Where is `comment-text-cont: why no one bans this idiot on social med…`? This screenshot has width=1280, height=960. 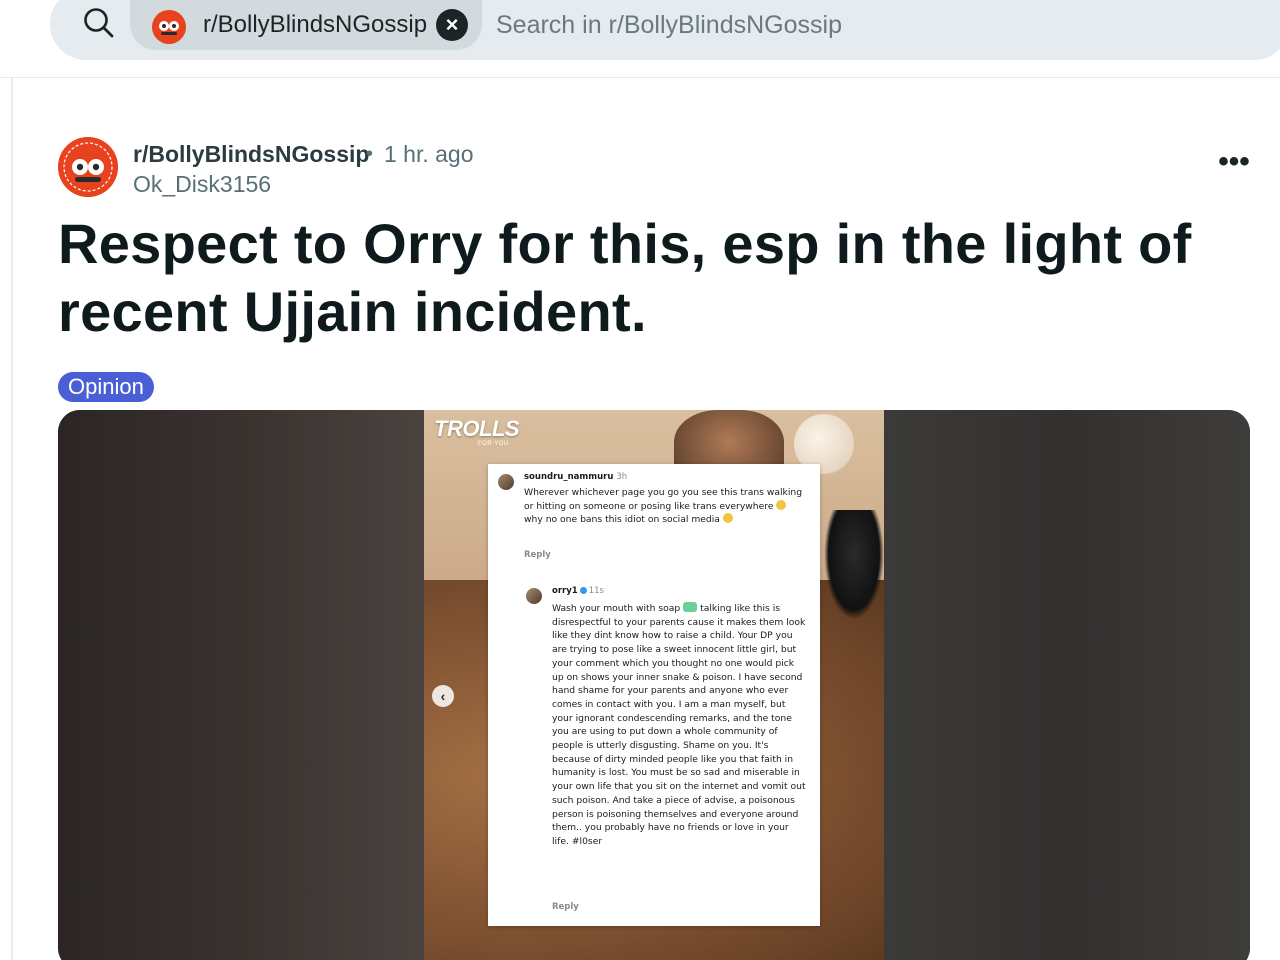 comment-text-cont: why no one bans this idiot on social med… is located at coordinates (622, 520).